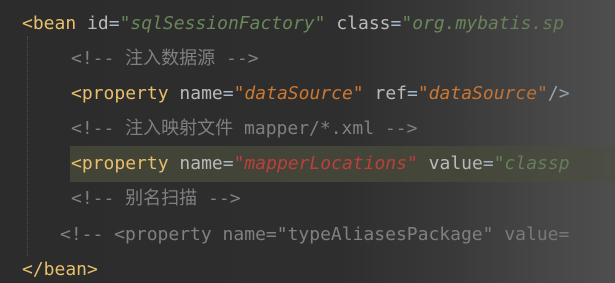 Image resolution: width=615 pixels, height=283 pixels. What do you see at coordinates (98, 23) in the screenshot?
I see `attribute-name: id` at bounding box center [98, 23].